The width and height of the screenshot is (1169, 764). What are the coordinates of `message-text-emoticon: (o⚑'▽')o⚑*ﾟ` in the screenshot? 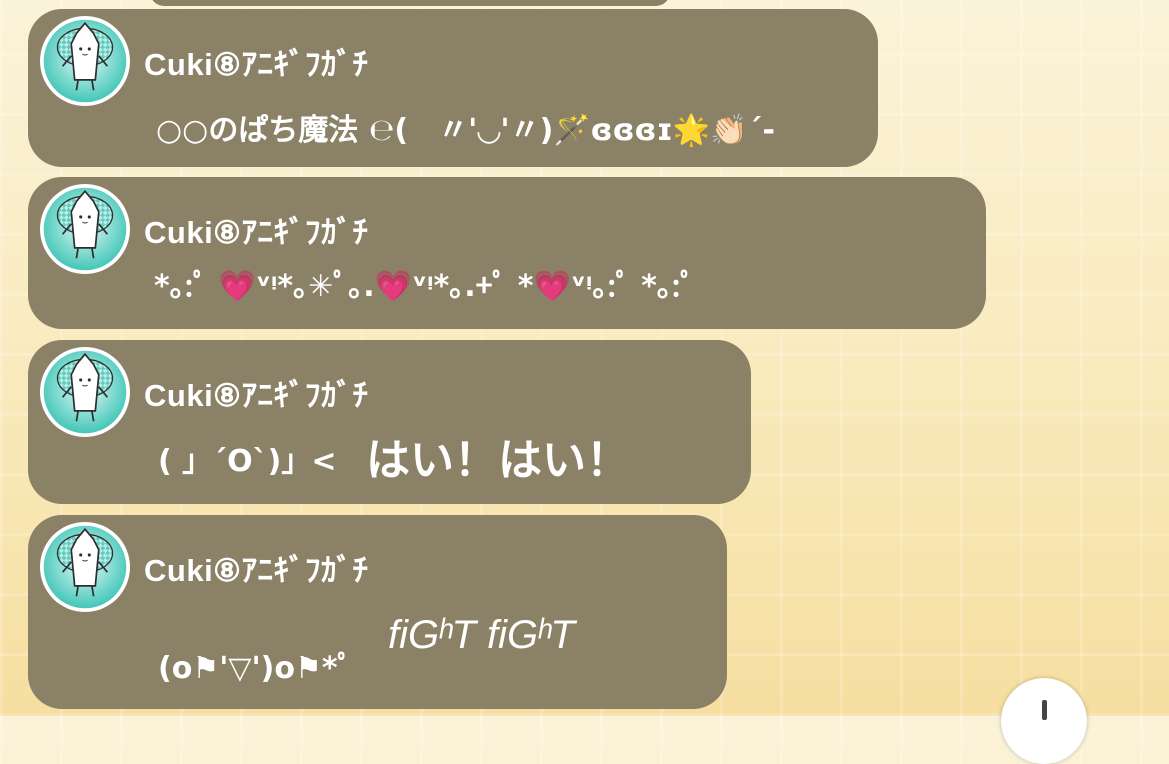 It's located at (255, 668).